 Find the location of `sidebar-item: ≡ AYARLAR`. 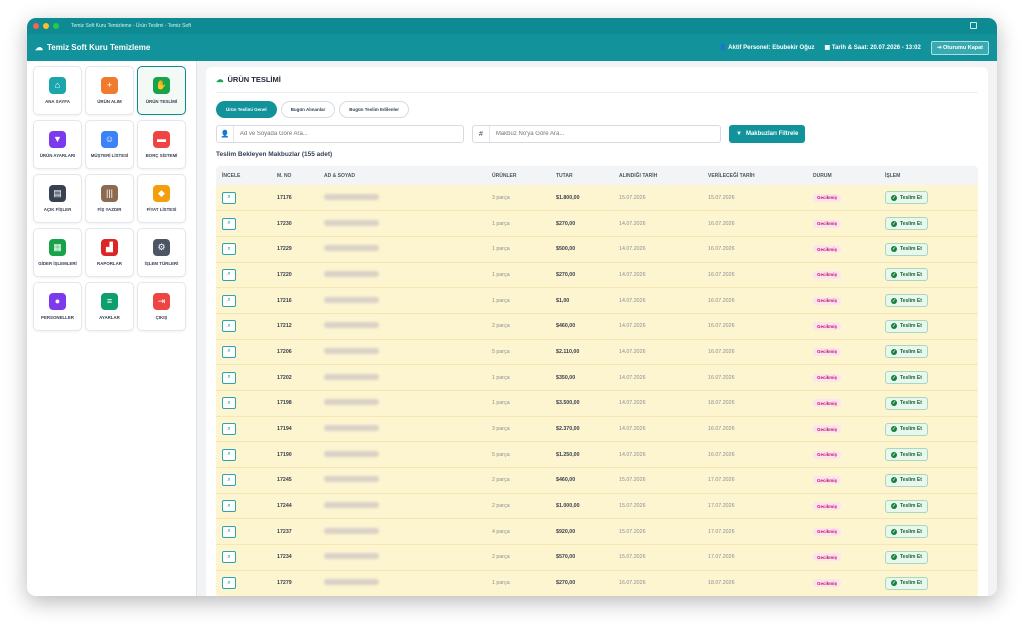

sidebar-item: ≡ AYARLAR is located at coordinates (109, 306).